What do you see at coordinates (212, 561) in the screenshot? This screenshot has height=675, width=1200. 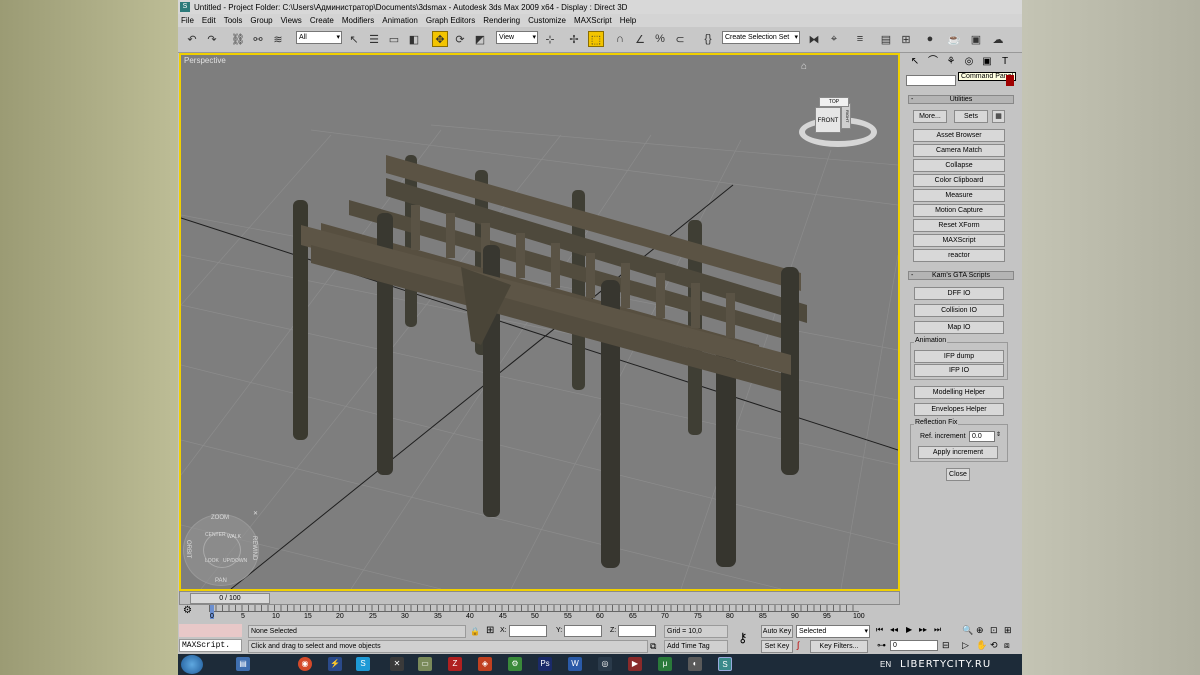 I see `wheel-look: LOOK` at bounding box center [212, 561].